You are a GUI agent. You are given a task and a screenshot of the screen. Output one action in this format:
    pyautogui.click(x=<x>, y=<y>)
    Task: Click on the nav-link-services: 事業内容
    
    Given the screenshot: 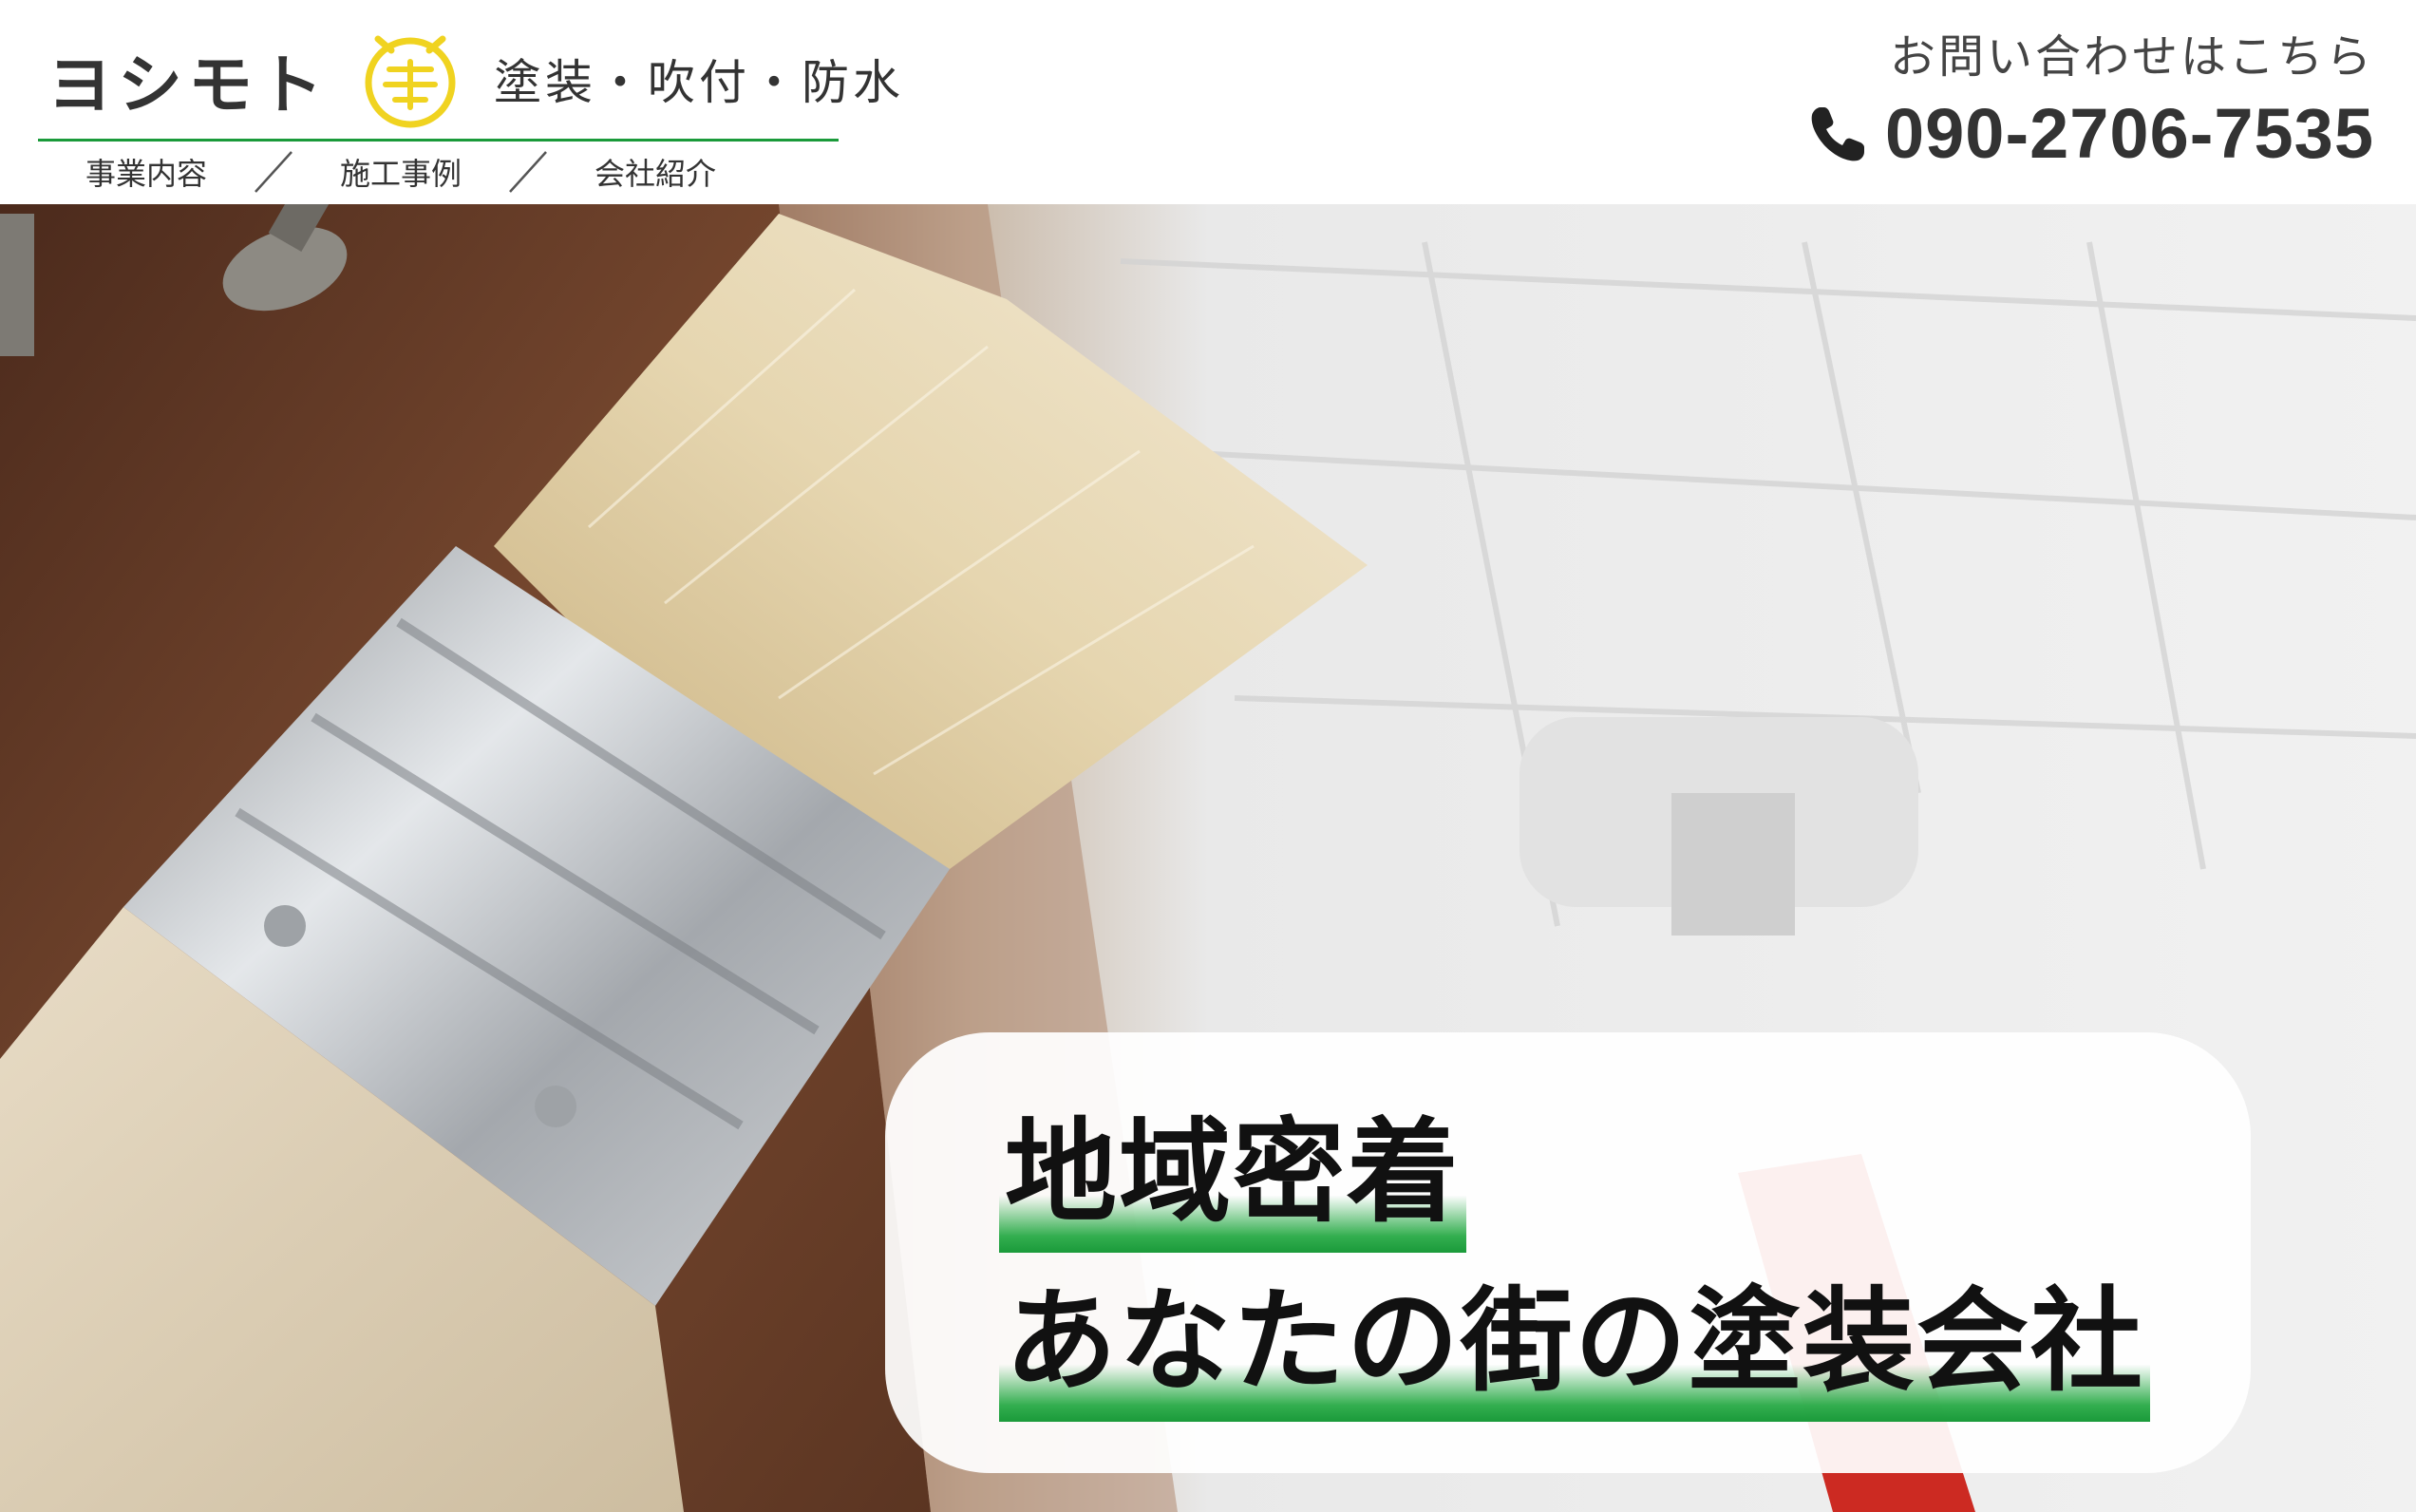 What is the action you would take?
    pyautogui.click(x=146, y=172)
    